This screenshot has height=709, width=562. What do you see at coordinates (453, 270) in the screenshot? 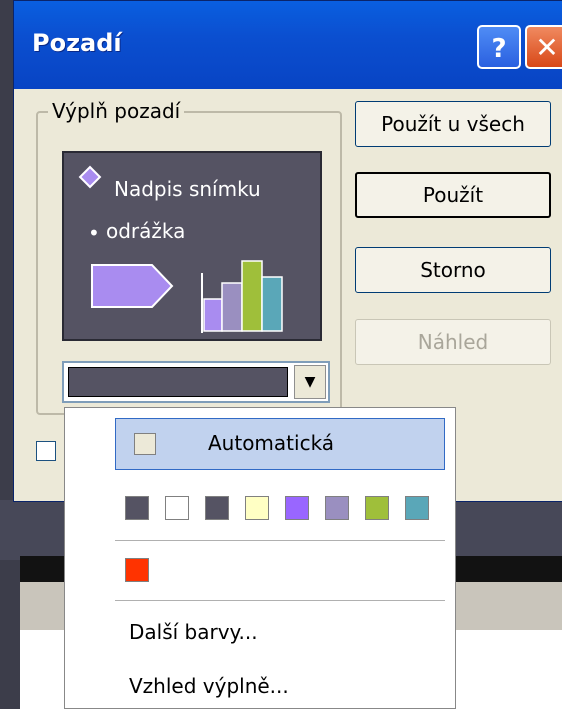
I see `cancel-button: Storno` at bounding box center [453, 270].